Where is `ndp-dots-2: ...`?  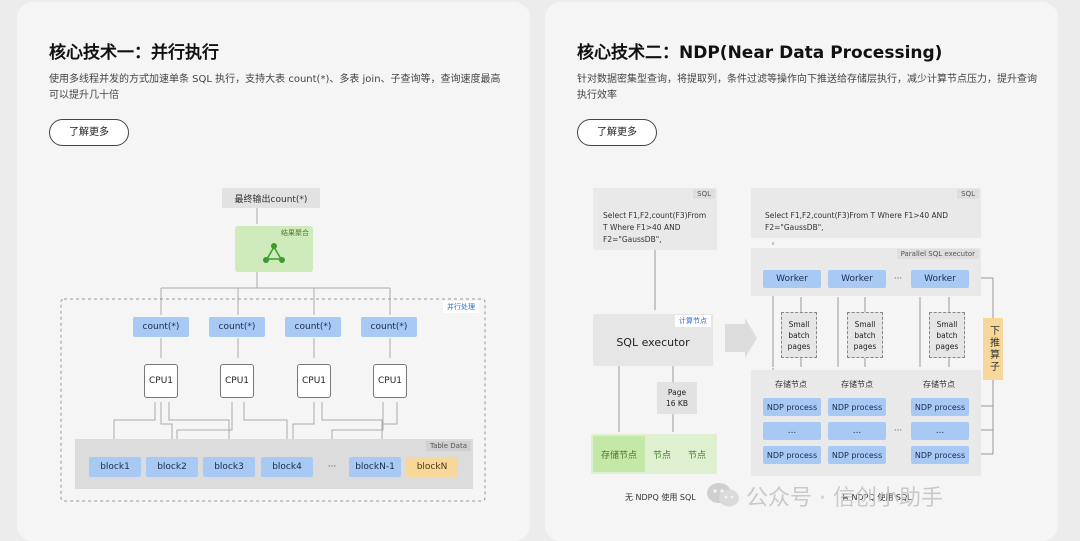
ndp-dots-2: ... is located at coordinates (857, 431).